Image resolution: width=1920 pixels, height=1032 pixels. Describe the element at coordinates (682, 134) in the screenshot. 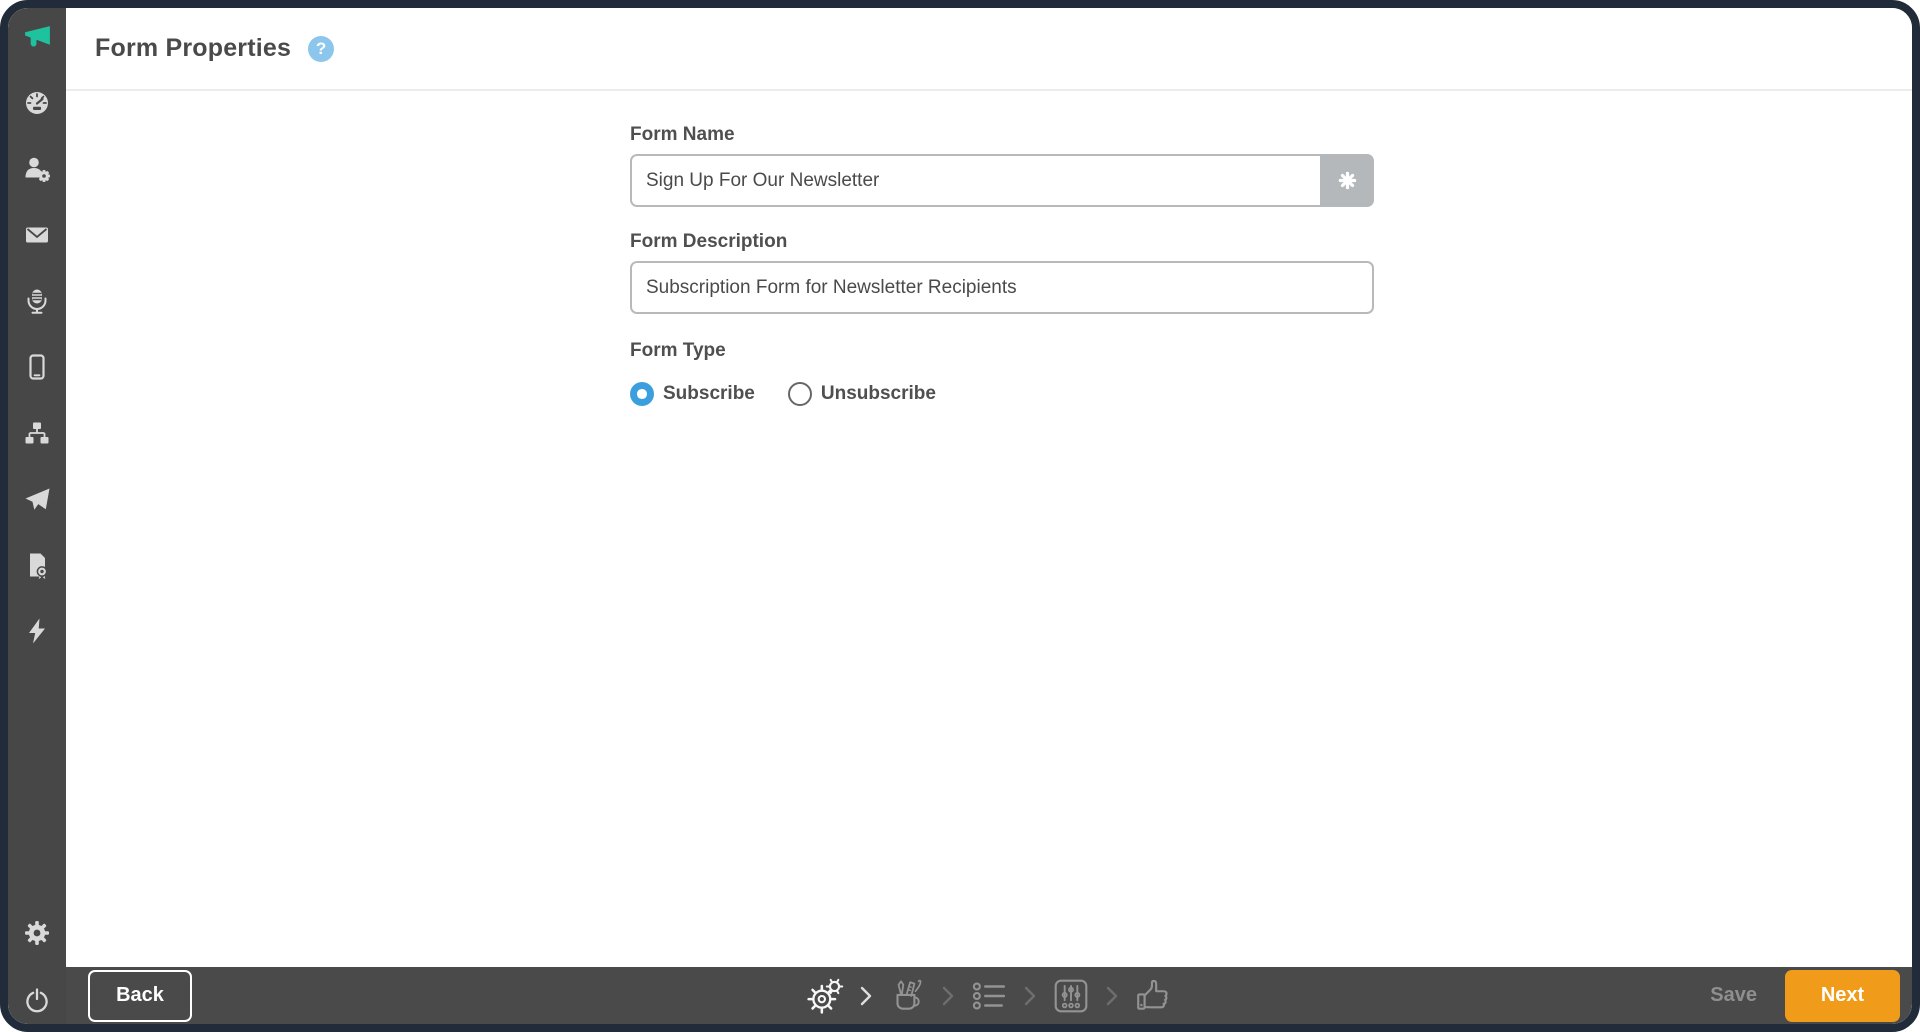

I see `form-name-label: Form Name` at that location.